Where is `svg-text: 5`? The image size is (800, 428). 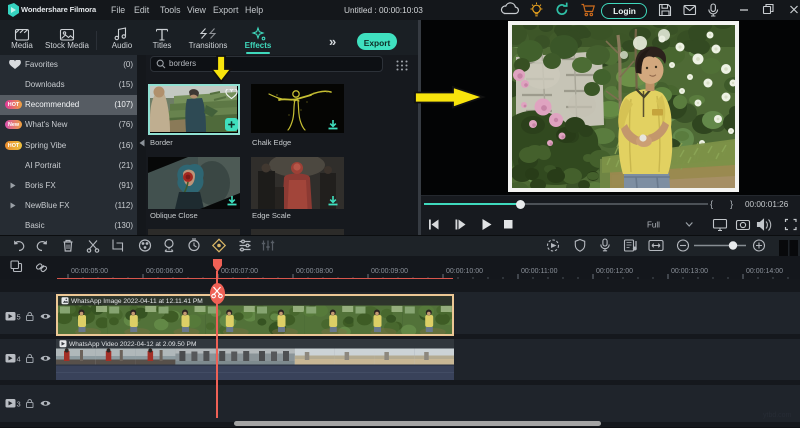 svg-text: 5 is located at coordinates (19, 317).